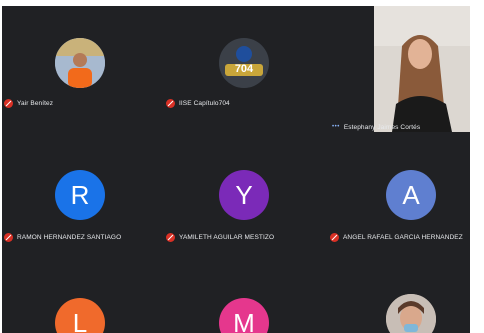 The width and height of the screenshot is (484, 333). I want to click on participant-name: IISE Capítulo704, so click(204, 103).